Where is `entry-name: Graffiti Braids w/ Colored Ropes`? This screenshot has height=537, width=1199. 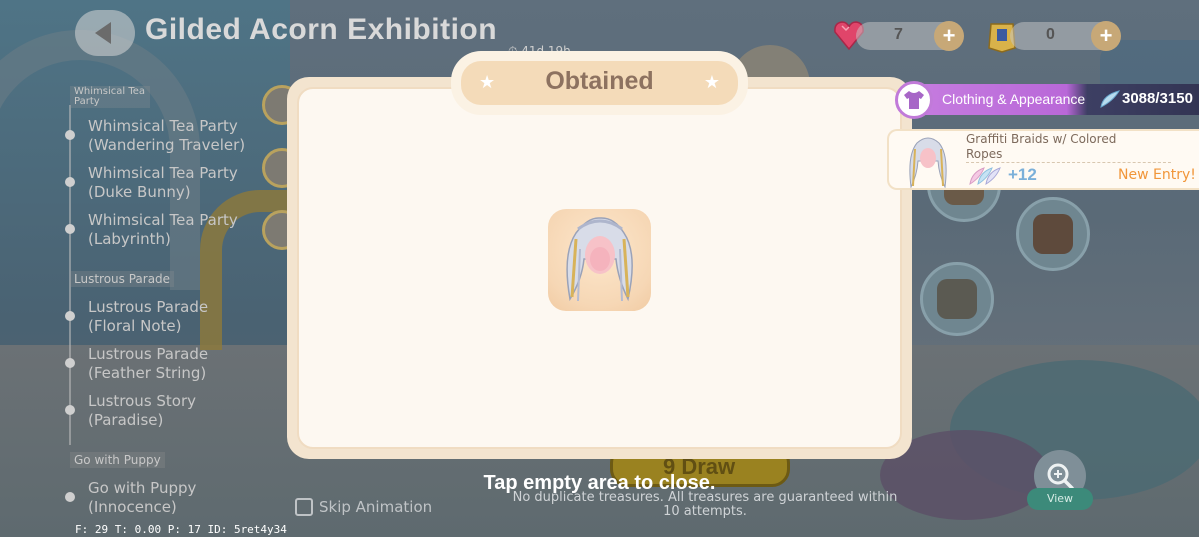 entry-name: Graffiti Braids w/ Colored Ropes is located at coordinates (1041, 146).